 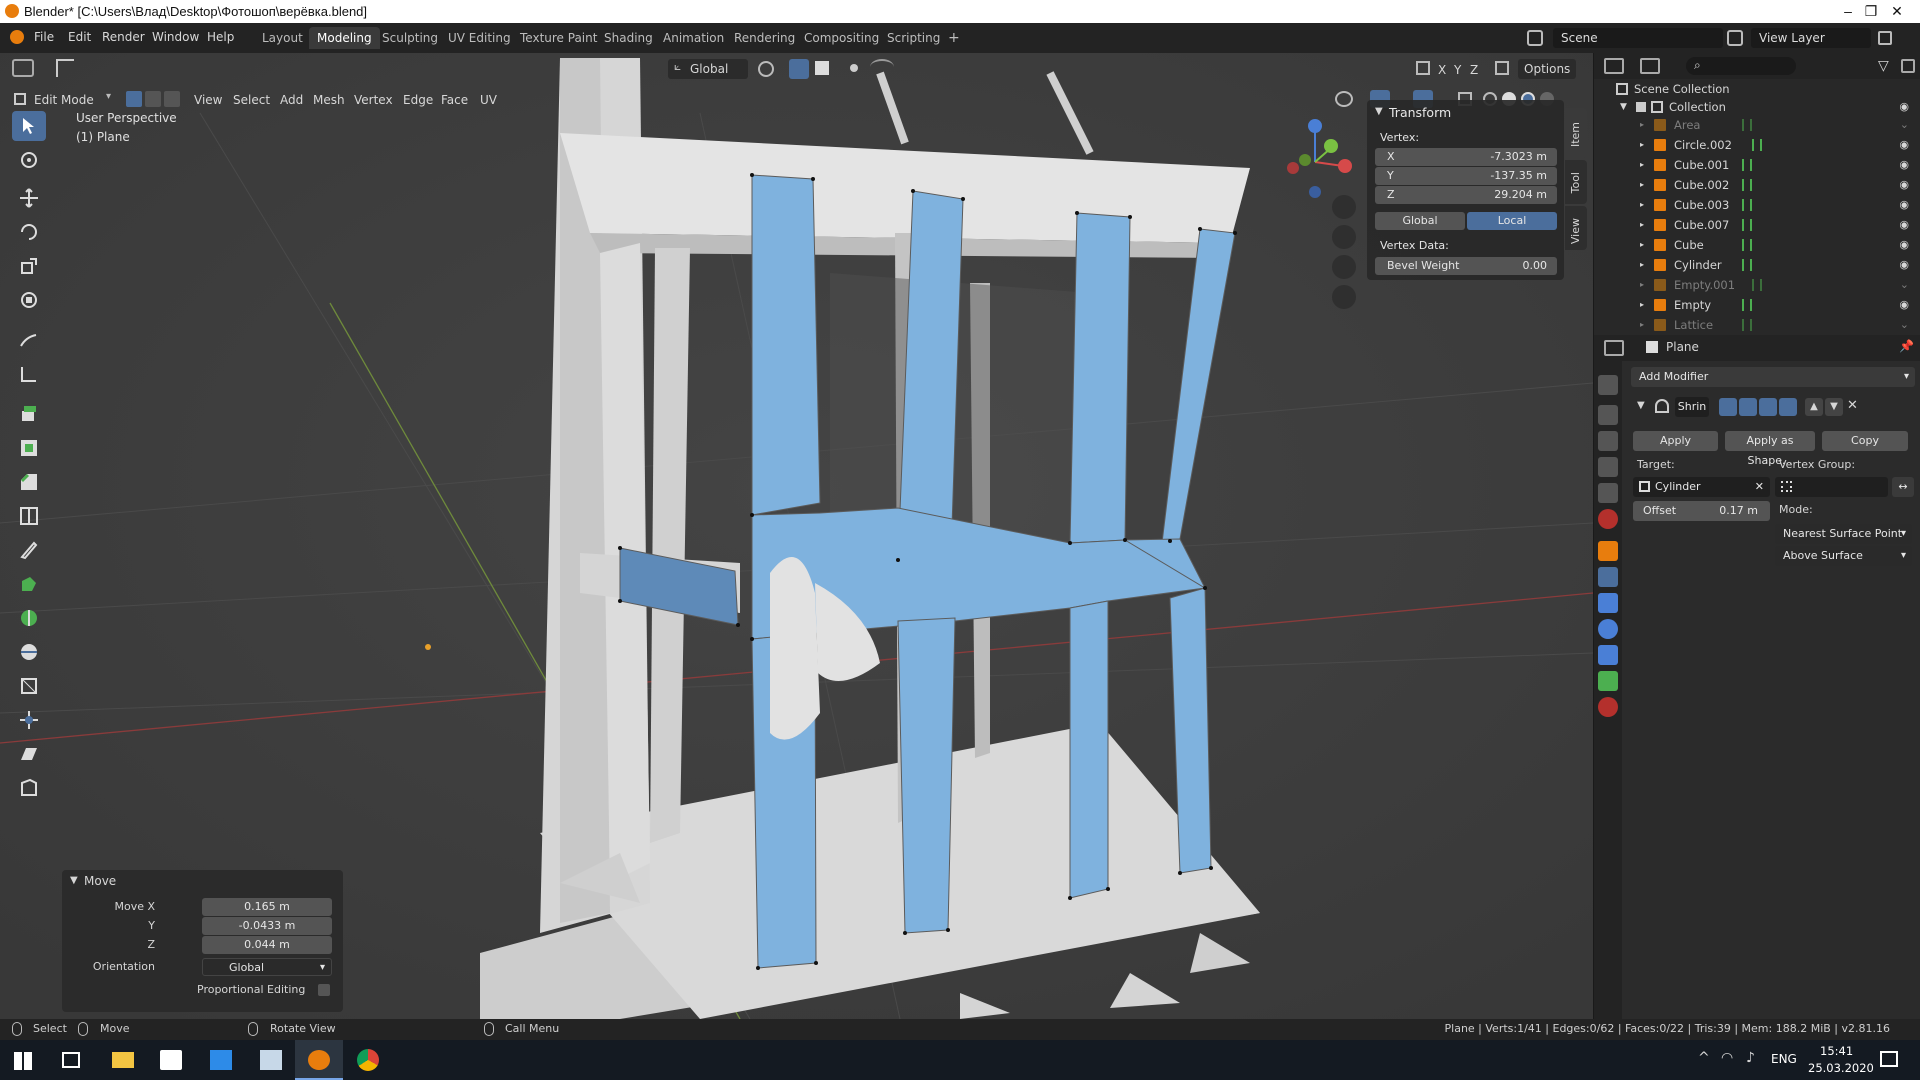 I want to click on notifications-icon, so click(x=1889, y=1059).